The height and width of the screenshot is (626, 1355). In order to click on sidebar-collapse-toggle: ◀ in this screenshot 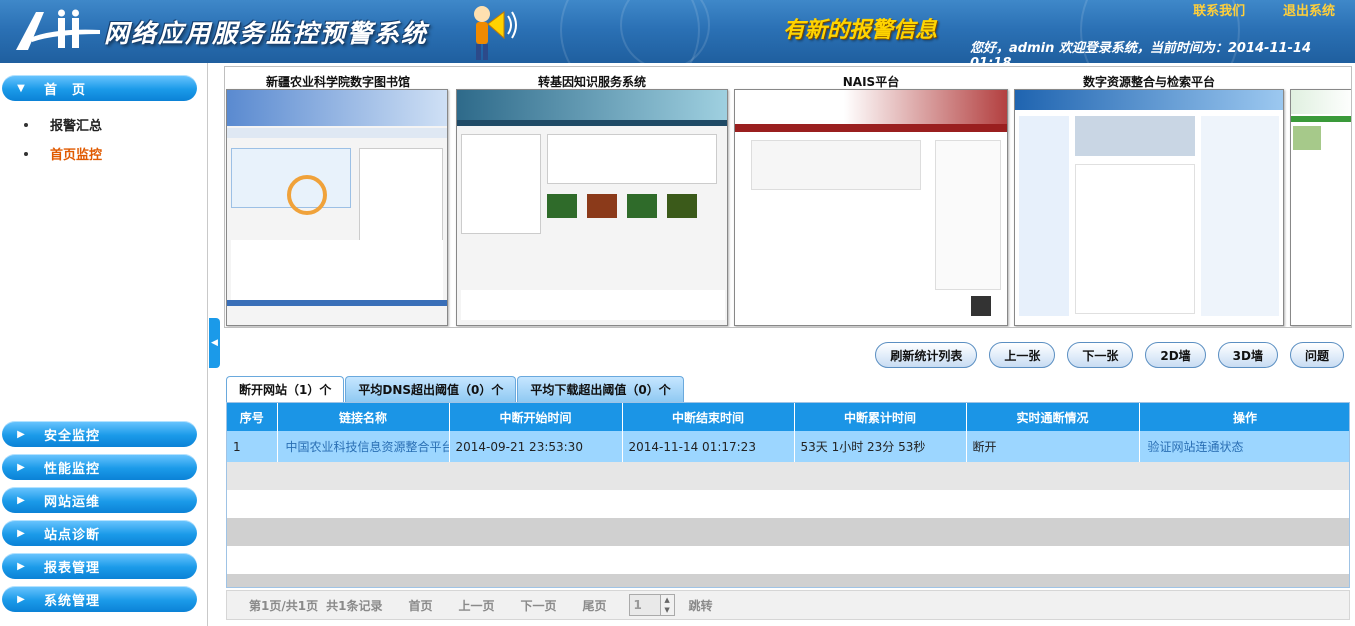, I will do `click(214, 343)`.